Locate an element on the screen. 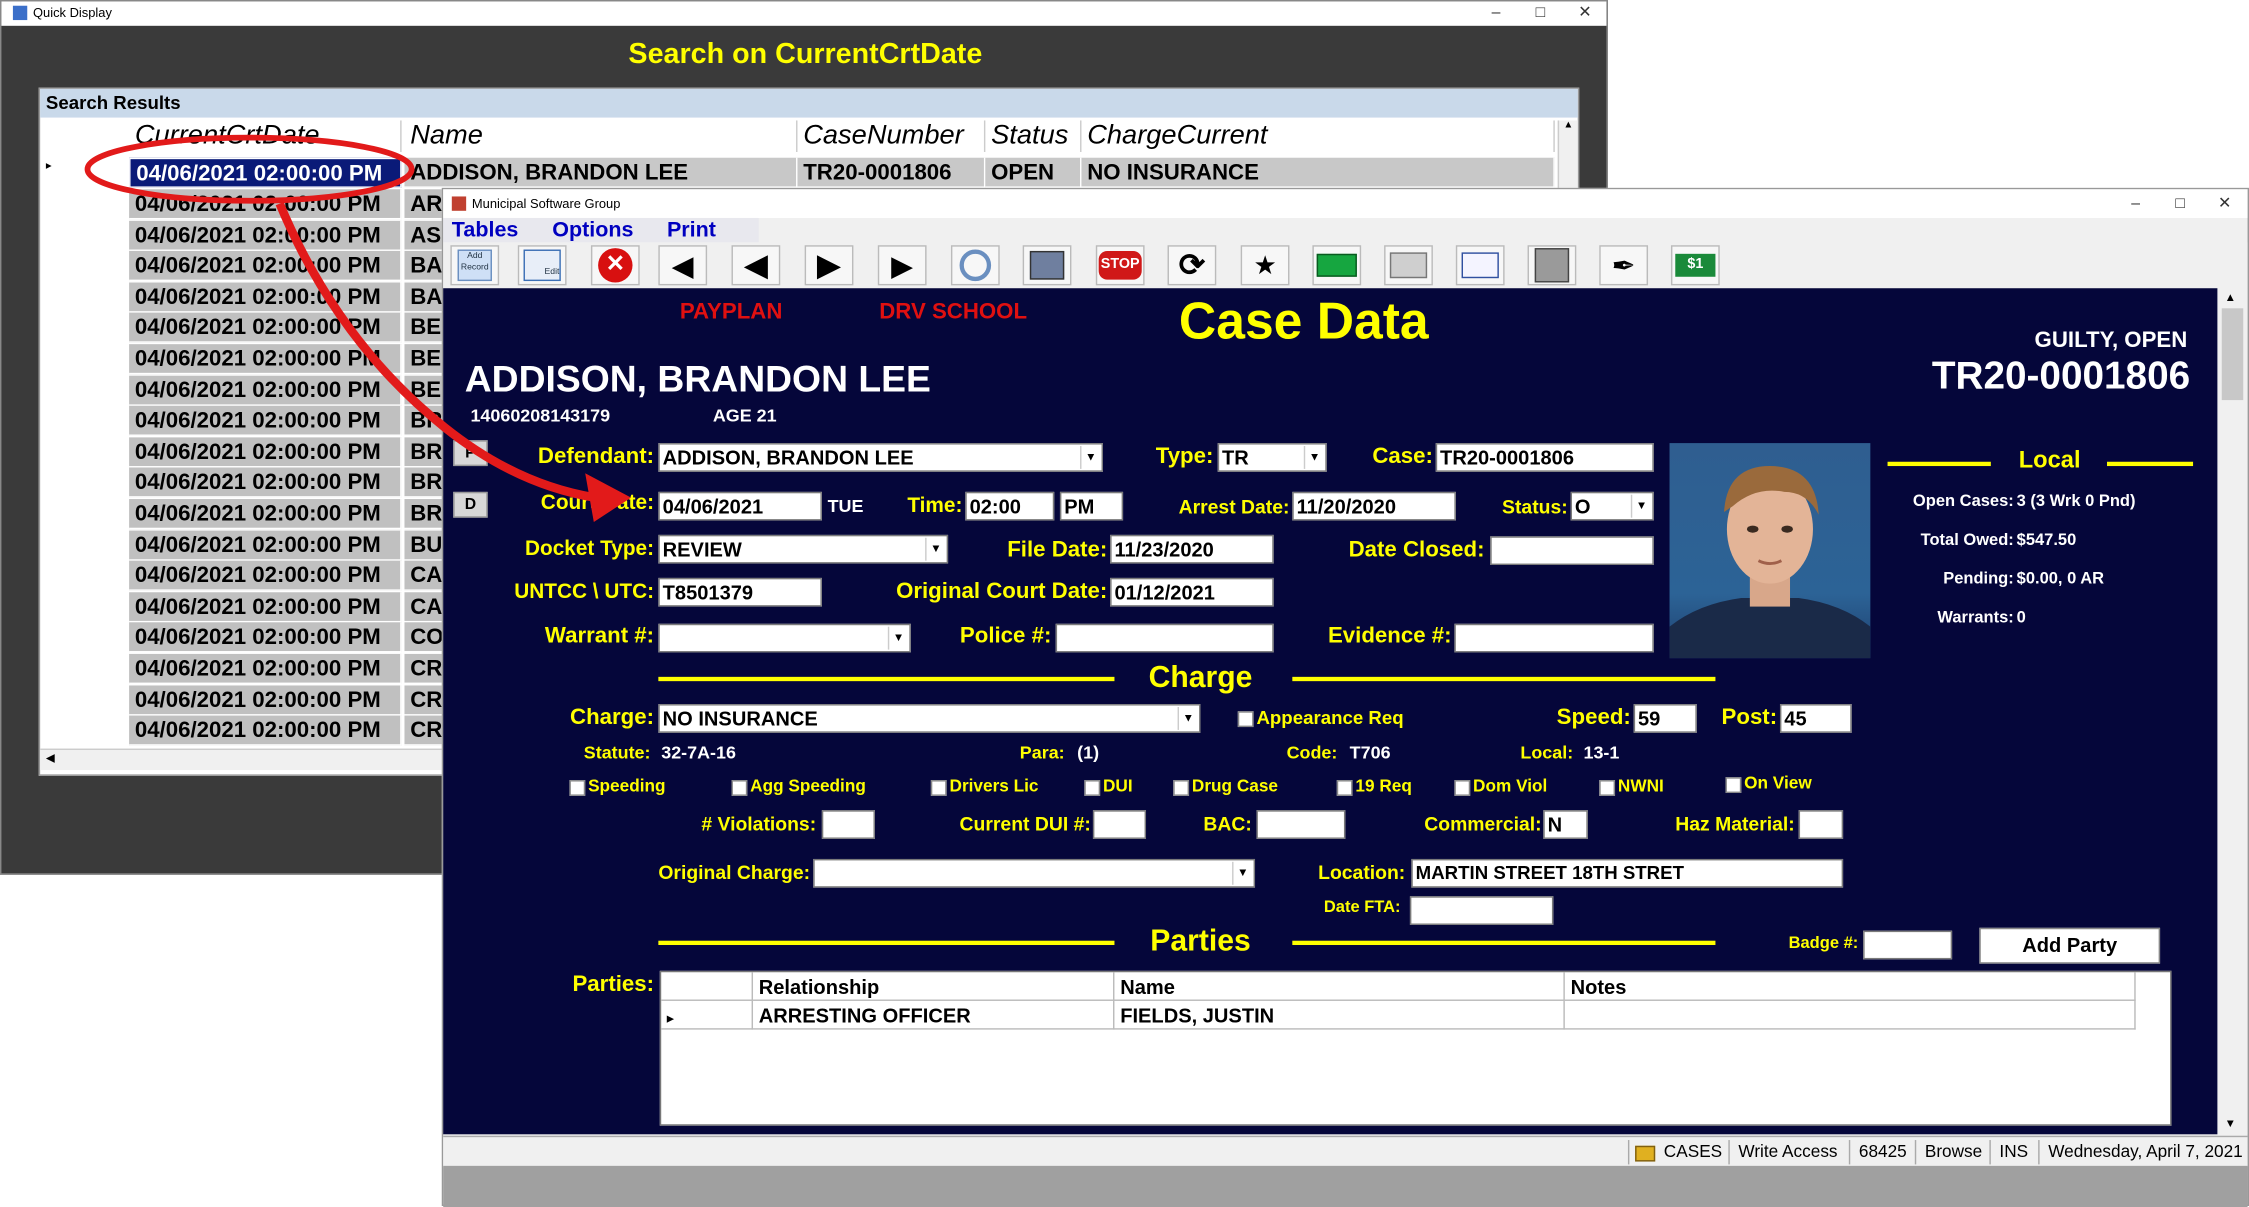 This screenshot has height=1207, width=2249. highlight-ellipse is located at coordinates (249, 169).